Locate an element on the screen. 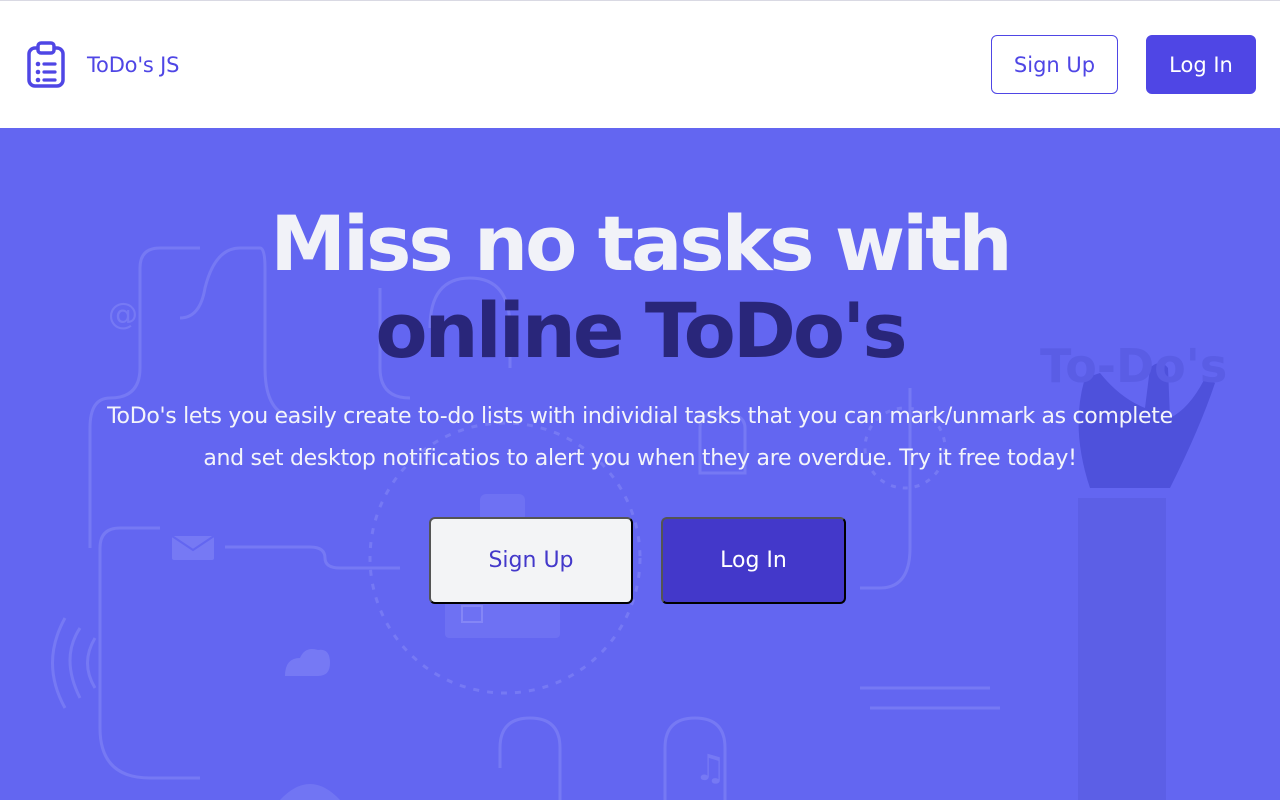 Image resolution: width=1280 pixels, height=800 pixels. nav-signup-button: Sign Up is located at coordinates (1054, 64).